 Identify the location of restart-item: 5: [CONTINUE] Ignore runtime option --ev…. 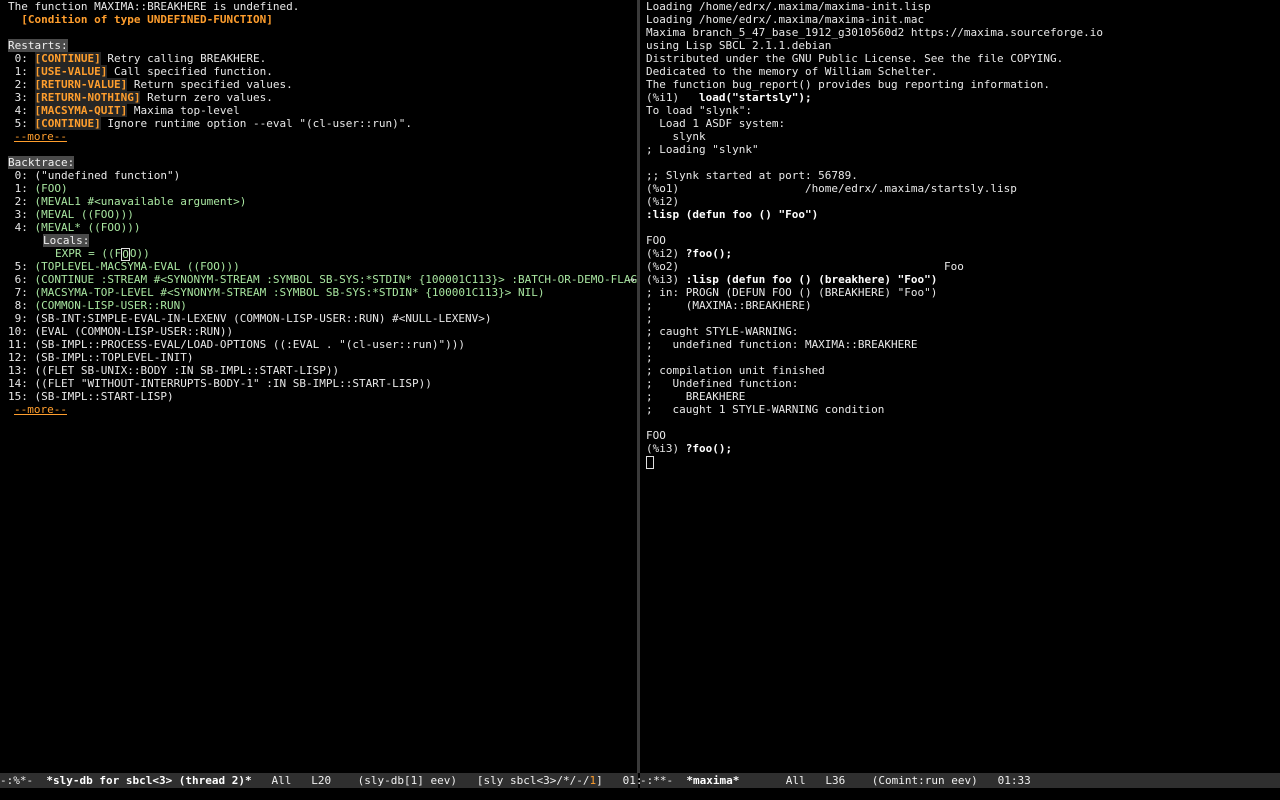
(323, 123).